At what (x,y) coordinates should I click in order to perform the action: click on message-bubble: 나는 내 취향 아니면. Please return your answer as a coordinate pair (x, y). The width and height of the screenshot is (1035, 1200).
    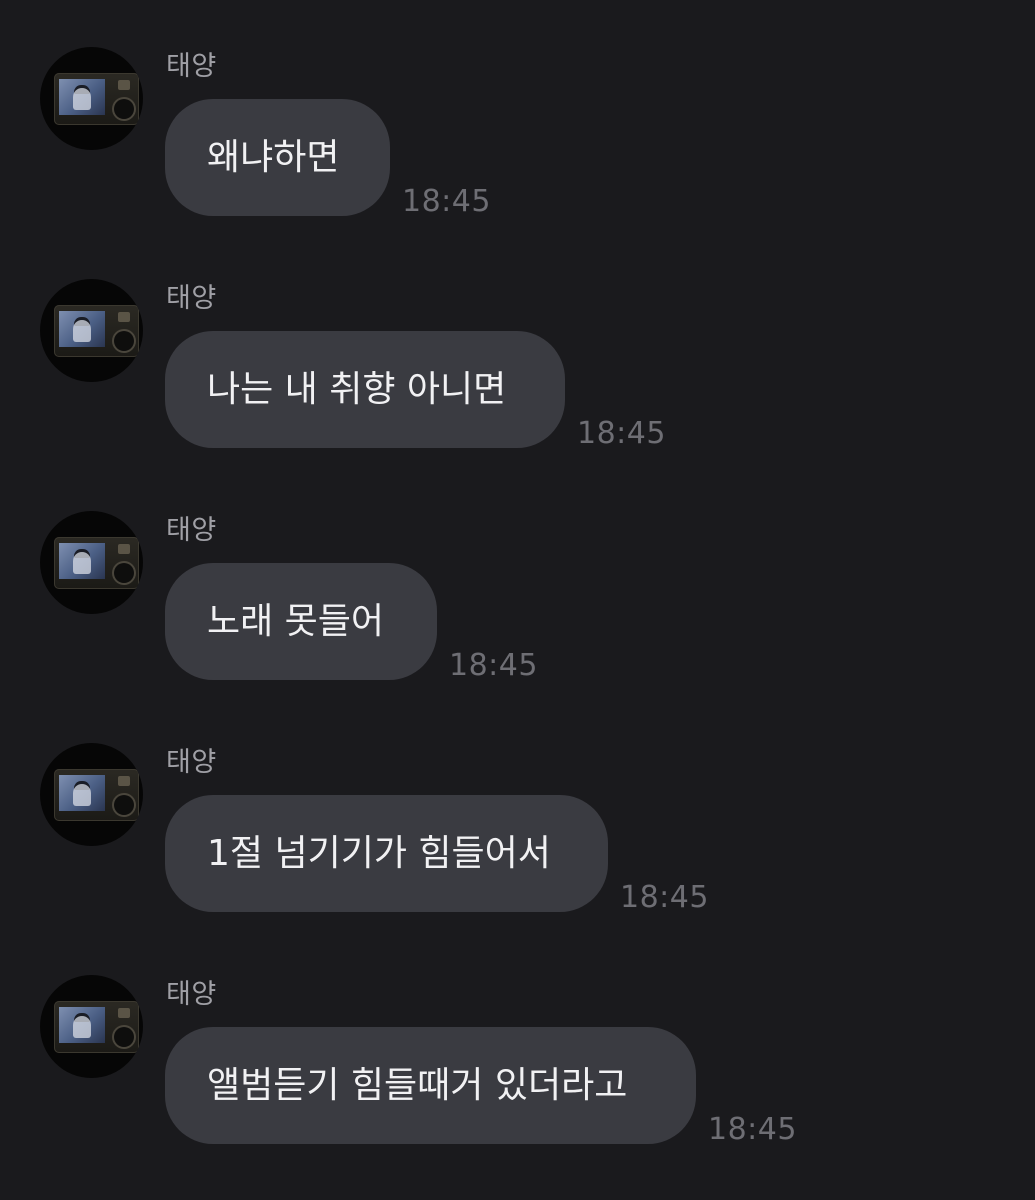
    Looking at the image, I should click on (365, 389).